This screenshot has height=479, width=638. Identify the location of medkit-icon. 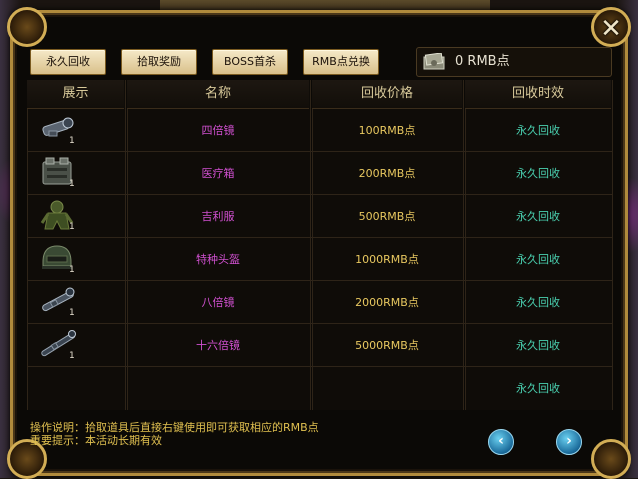
(62, 175).